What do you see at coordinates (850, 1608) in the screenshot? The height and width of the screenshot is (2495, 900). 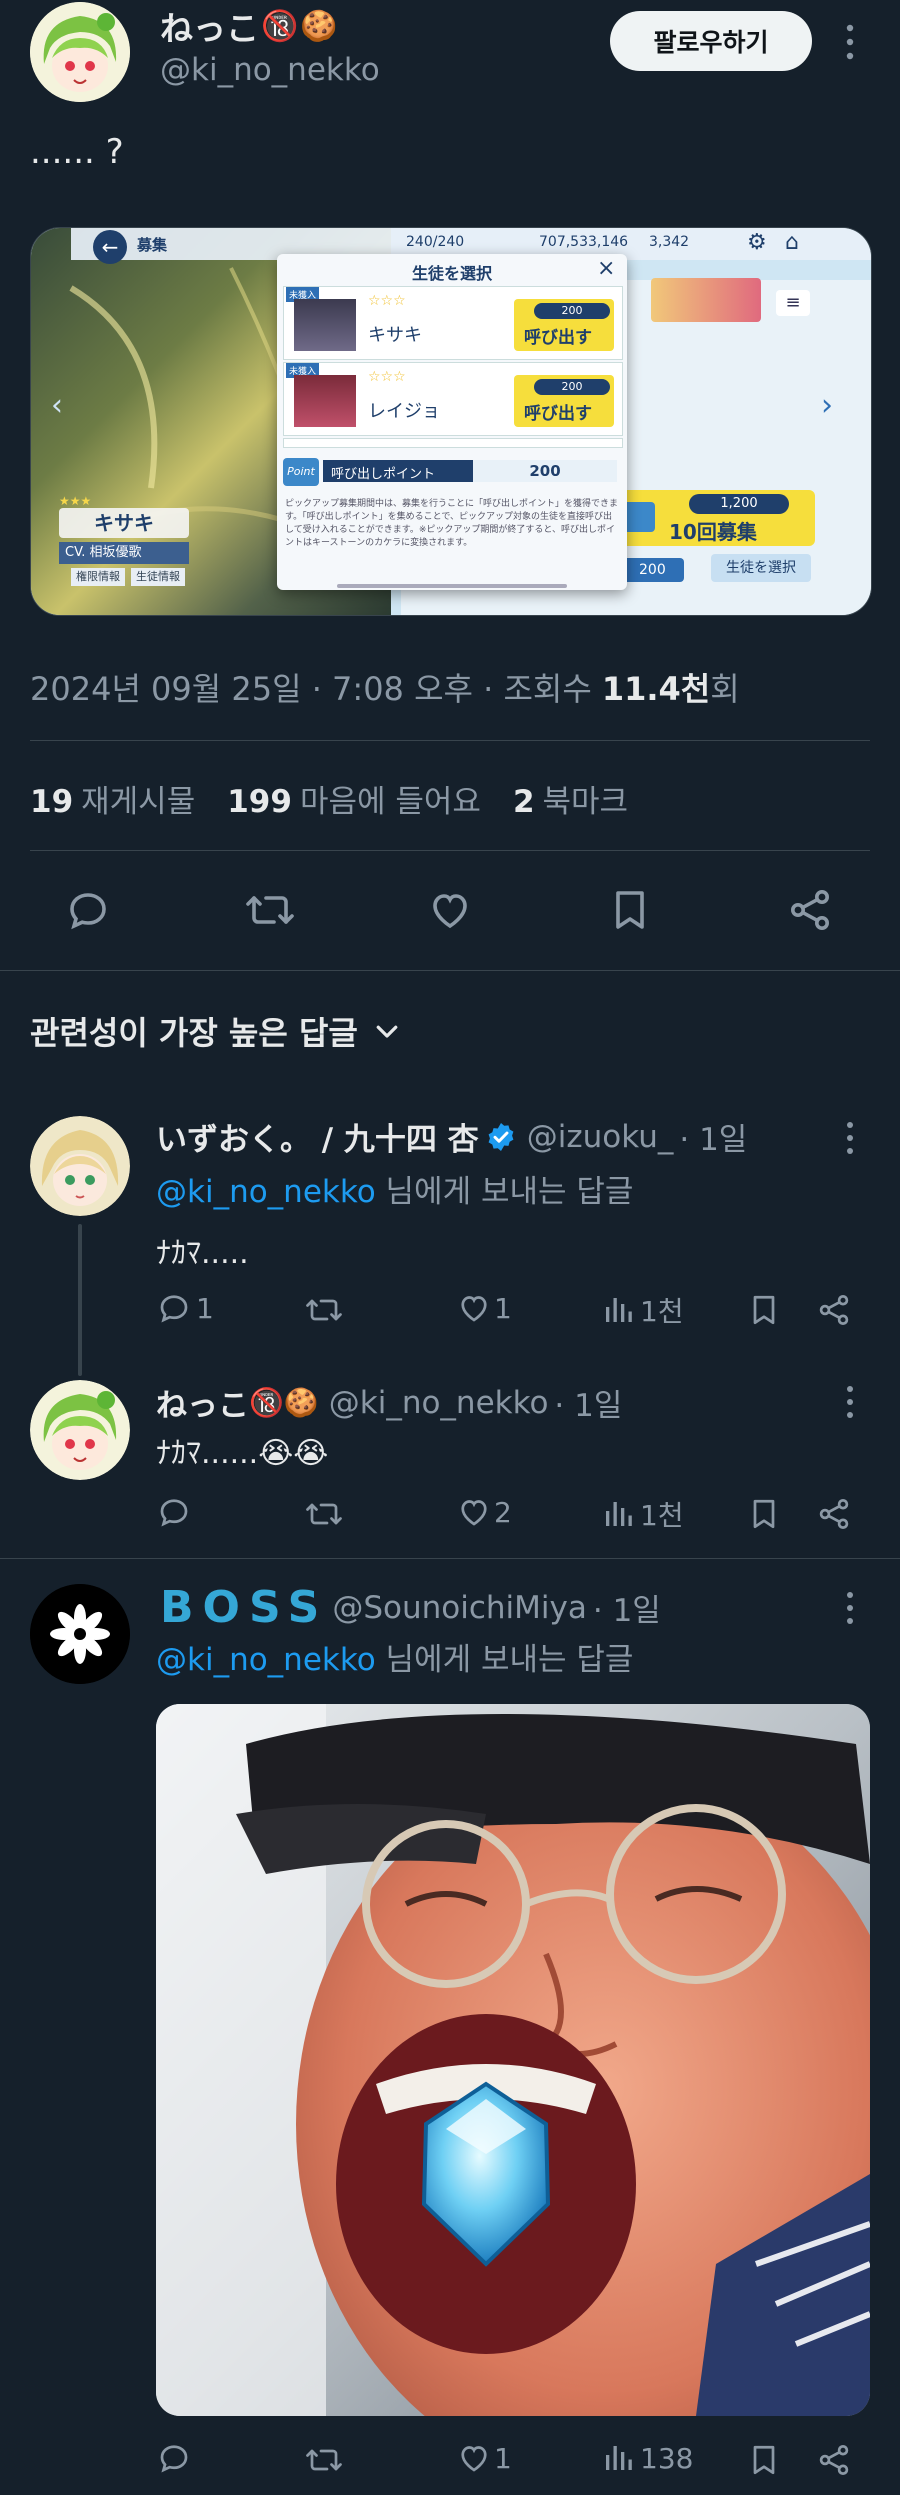 I see `reply-3-more-icon` at bounding box center [850, 1608].